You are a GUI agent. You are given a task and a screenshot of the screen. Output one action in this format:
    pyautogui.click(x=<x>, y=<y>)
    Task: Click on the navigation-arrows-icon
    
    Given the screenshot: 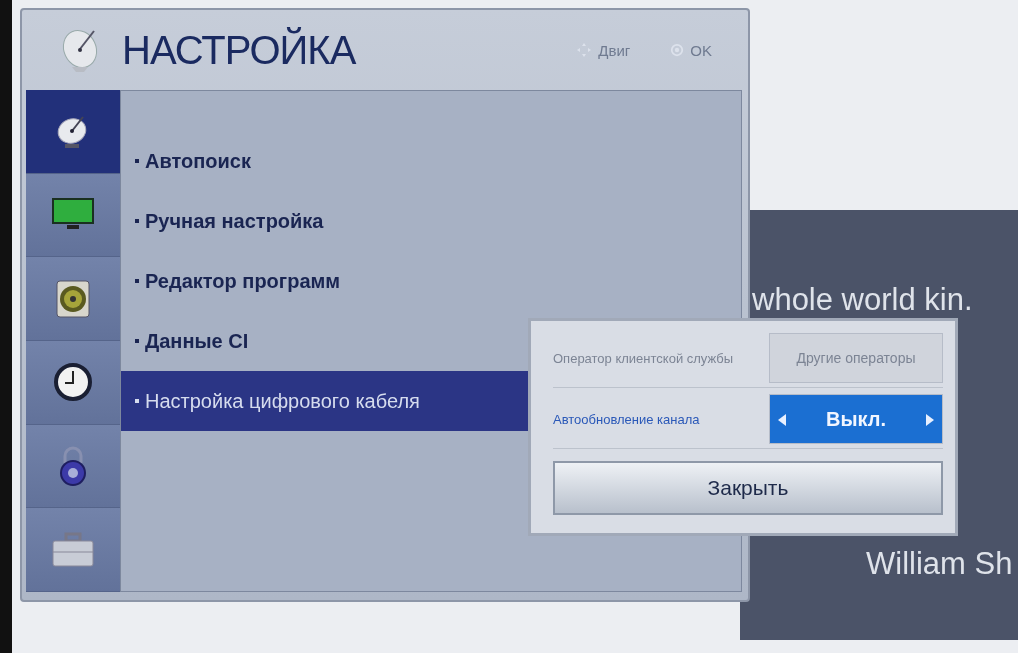 What is the action you would take?
    pyautogui.click(x=584, y=50)
    